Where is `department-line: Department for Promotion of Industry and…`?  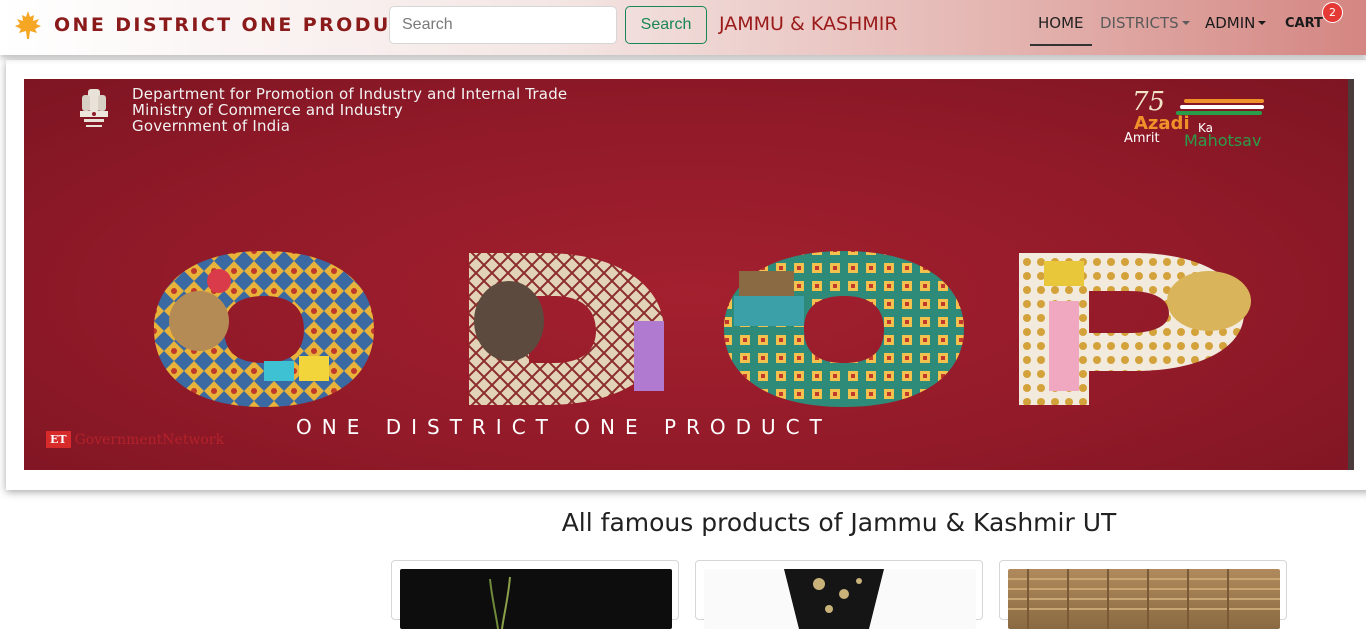
department-line: Department for Promotion of Industry and… is located at coordinates (350, 94).